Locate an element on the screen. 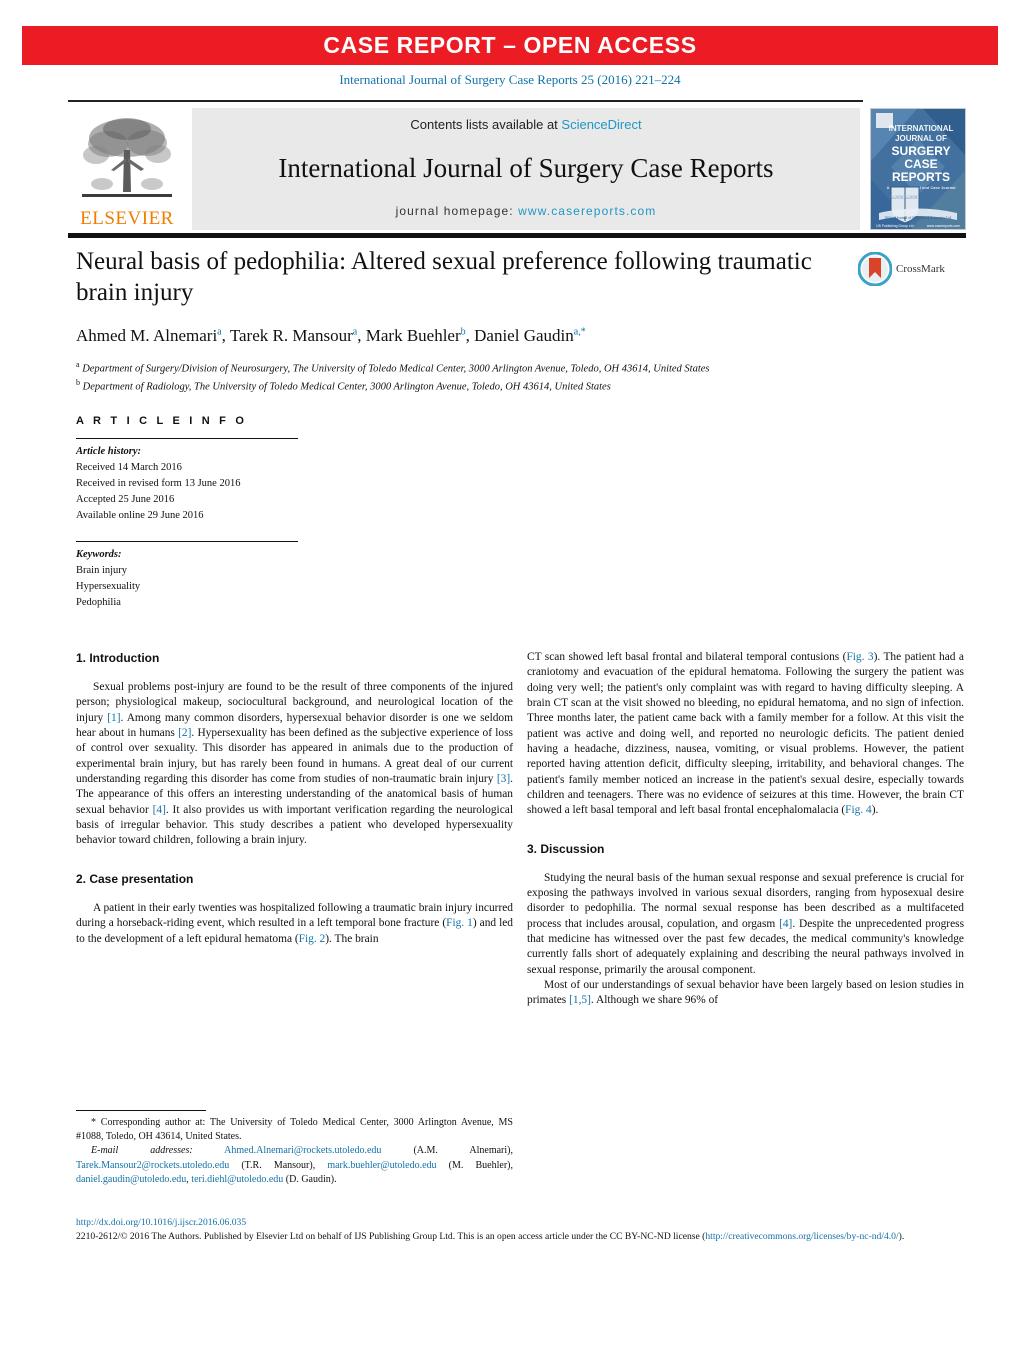  svg-text: \u269C is located at coordinates (912, 198).